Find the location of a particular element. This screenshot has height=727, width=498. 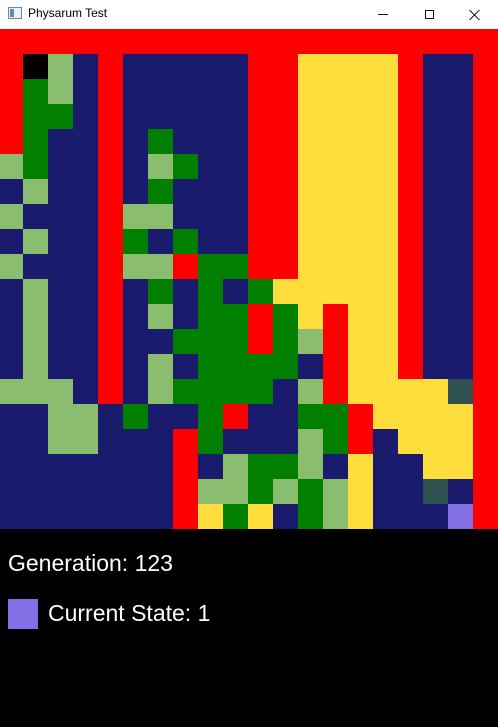

minimize-button is located at coordinates (383, 14).